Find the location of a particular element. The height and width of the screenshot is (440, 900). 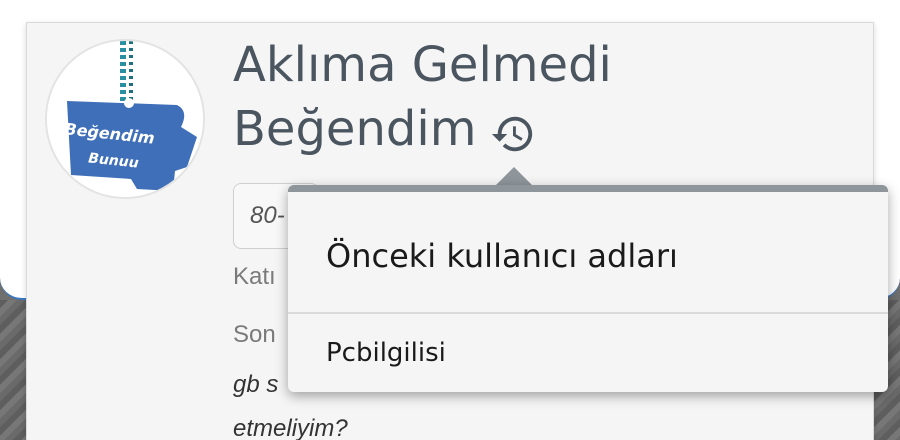

username-line-2-row: Beğendim is located at coordinates (533, 129).